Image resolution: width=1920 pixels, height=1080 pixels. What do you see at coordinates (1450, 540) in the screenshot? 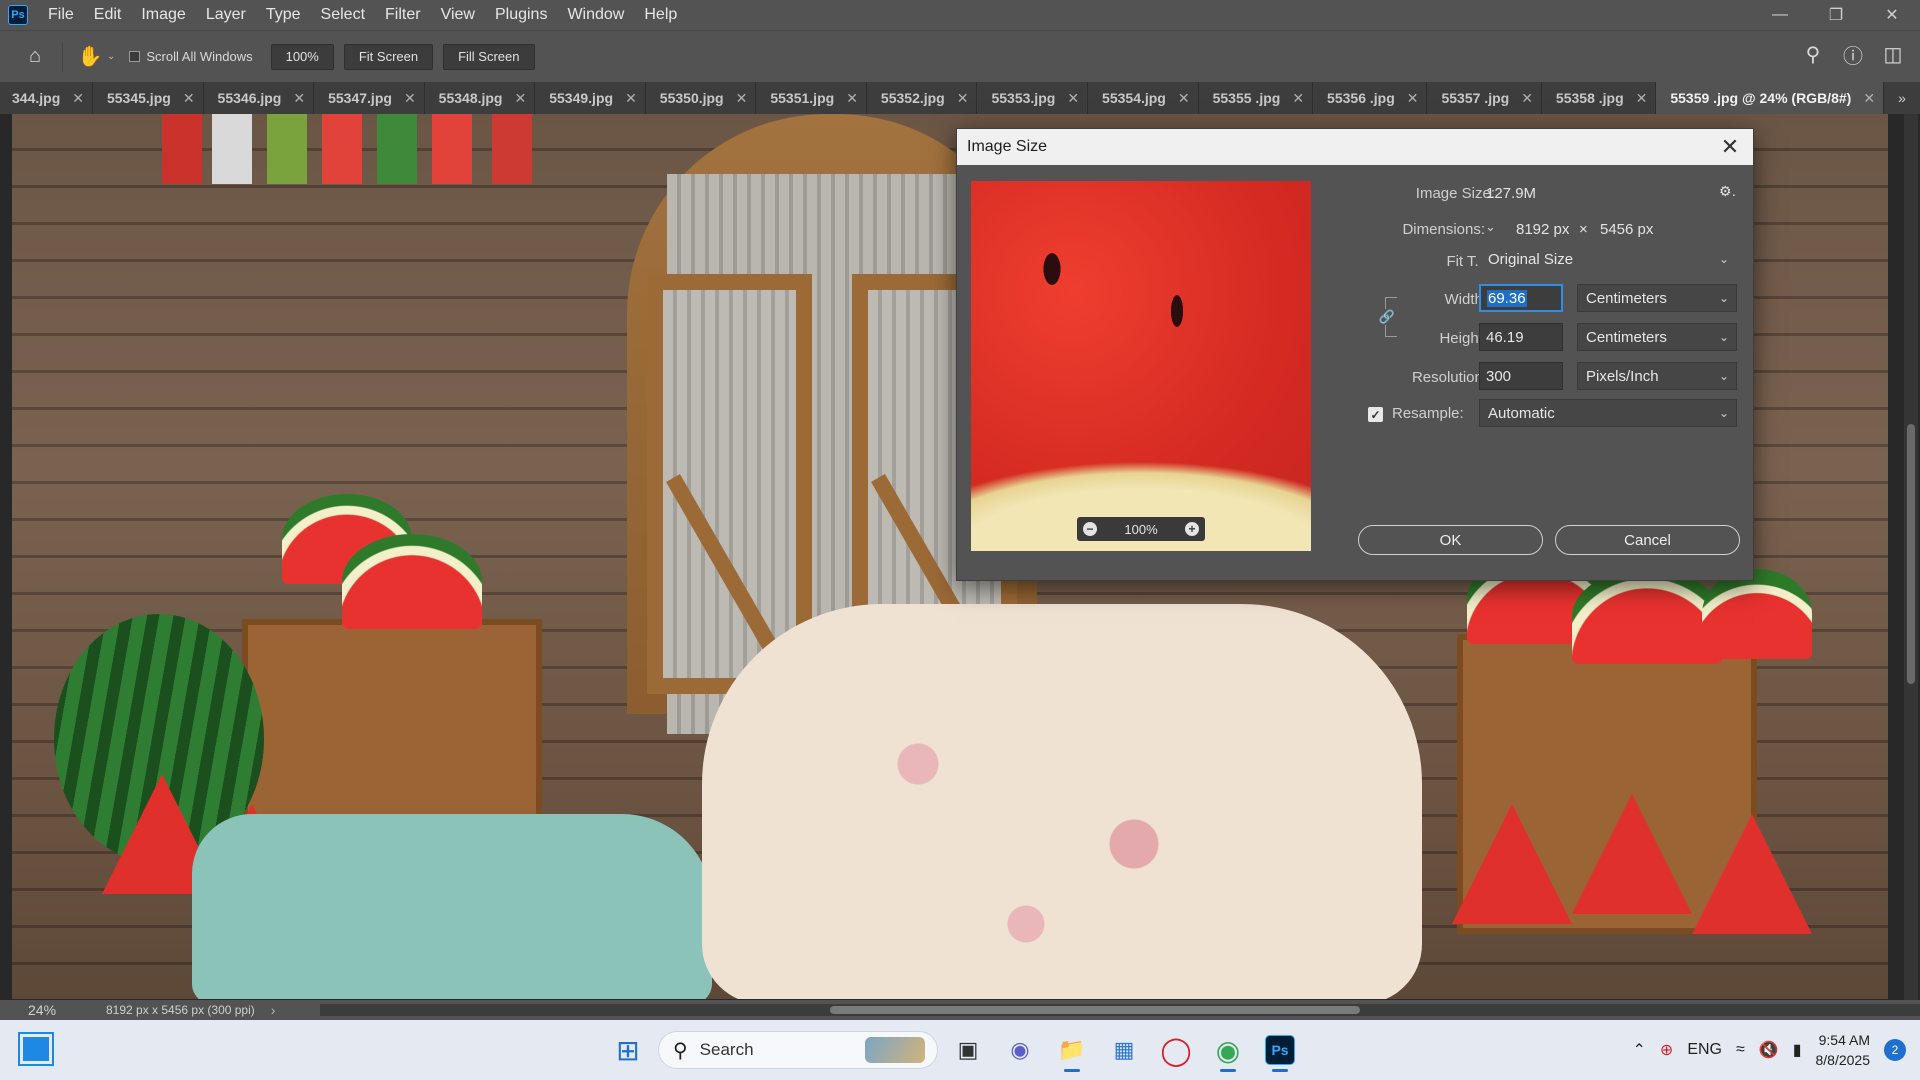
I see `ok-button: OK` at bounding box center [1450, 540].